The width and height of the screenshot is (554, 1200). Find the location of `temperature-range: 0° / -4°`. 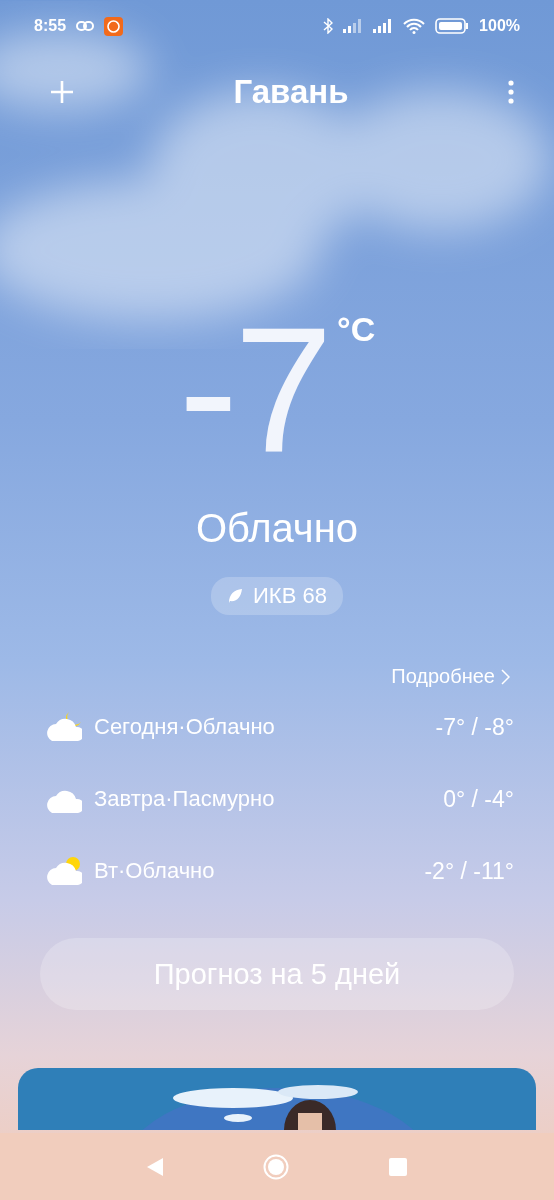

temperature-range: 0° / -4° is located at coordinates (478, 799).